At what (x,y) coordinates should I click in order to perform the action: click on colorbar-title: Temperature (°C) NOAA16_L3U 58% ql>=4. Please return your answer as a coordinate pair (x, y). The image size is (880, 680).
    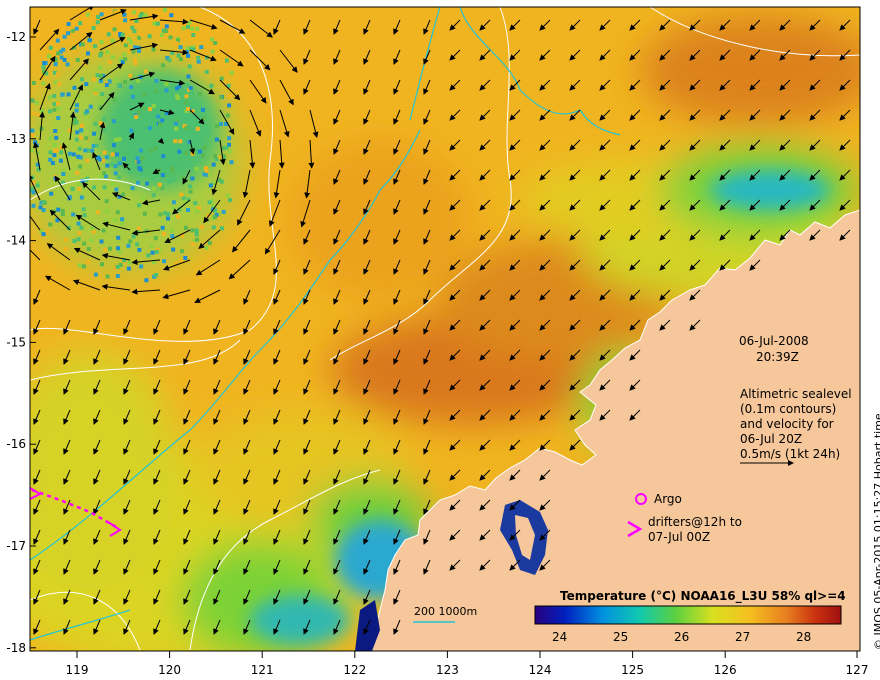
    Looking at the image, I should click on (703, 596).